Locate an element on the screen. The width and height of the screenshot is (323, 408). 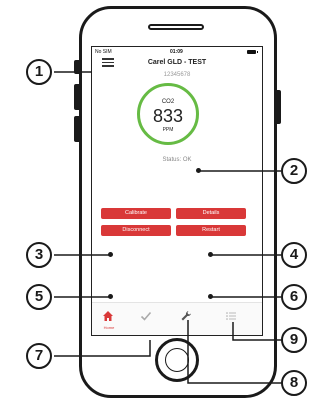
callout-3: 3 is located at coordinates (39, 255).